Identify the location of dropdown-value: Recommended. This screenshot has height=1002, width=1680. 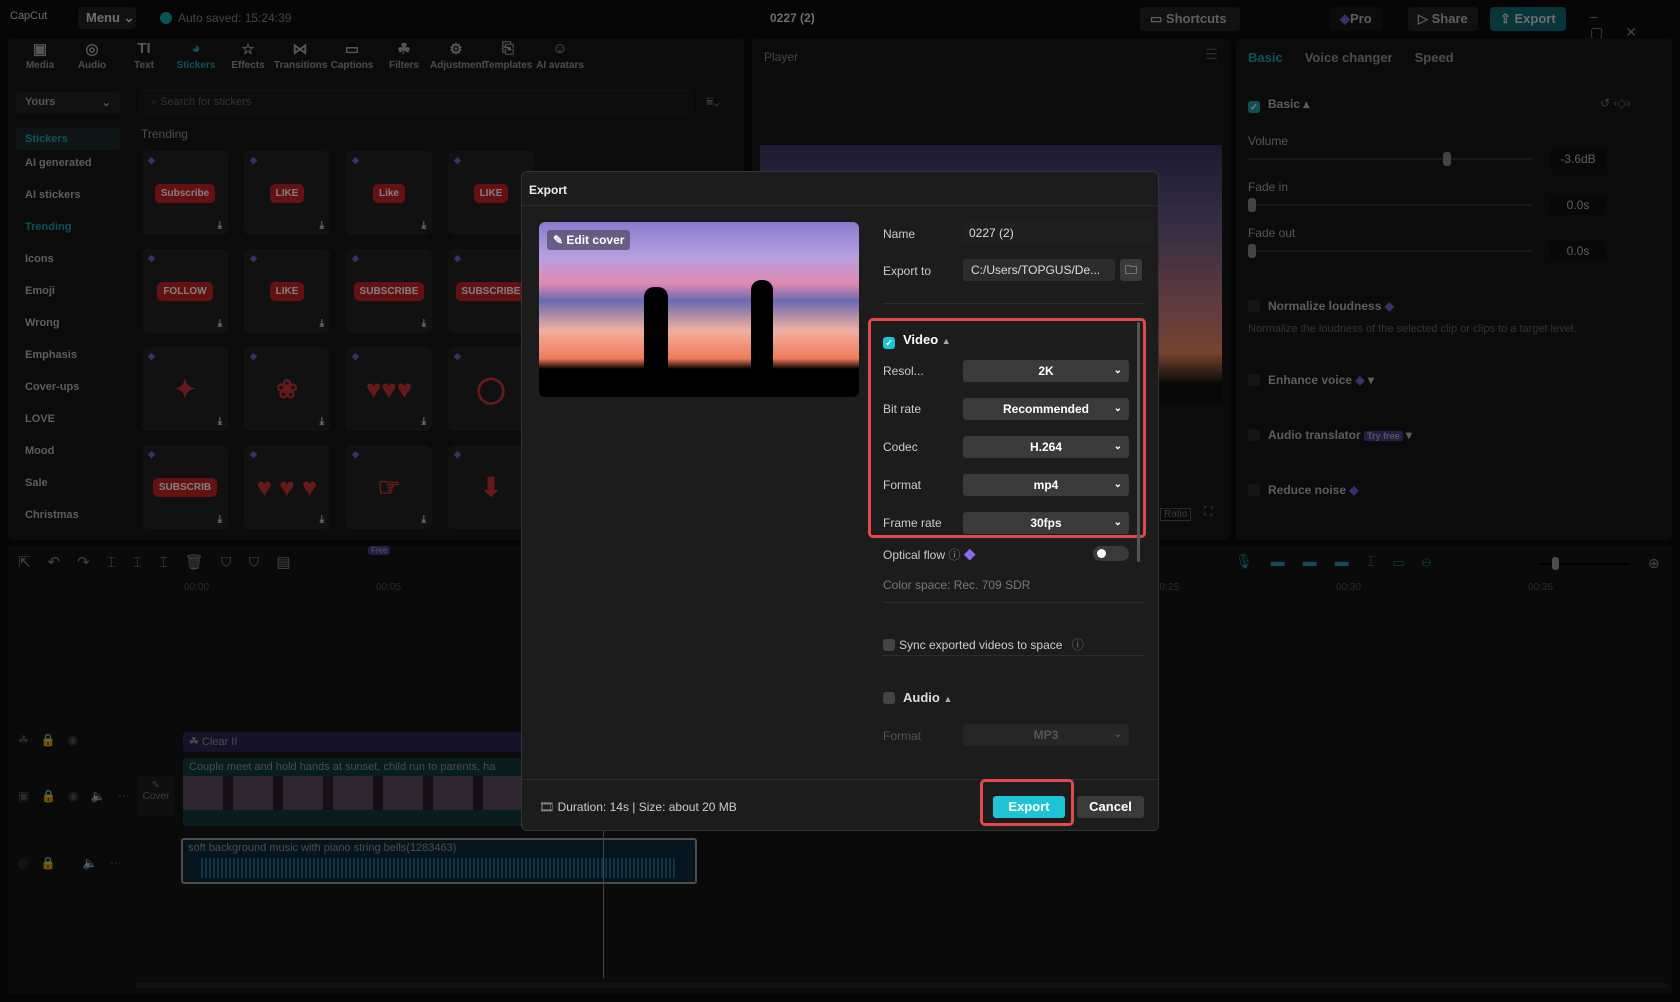
(1046, 409).